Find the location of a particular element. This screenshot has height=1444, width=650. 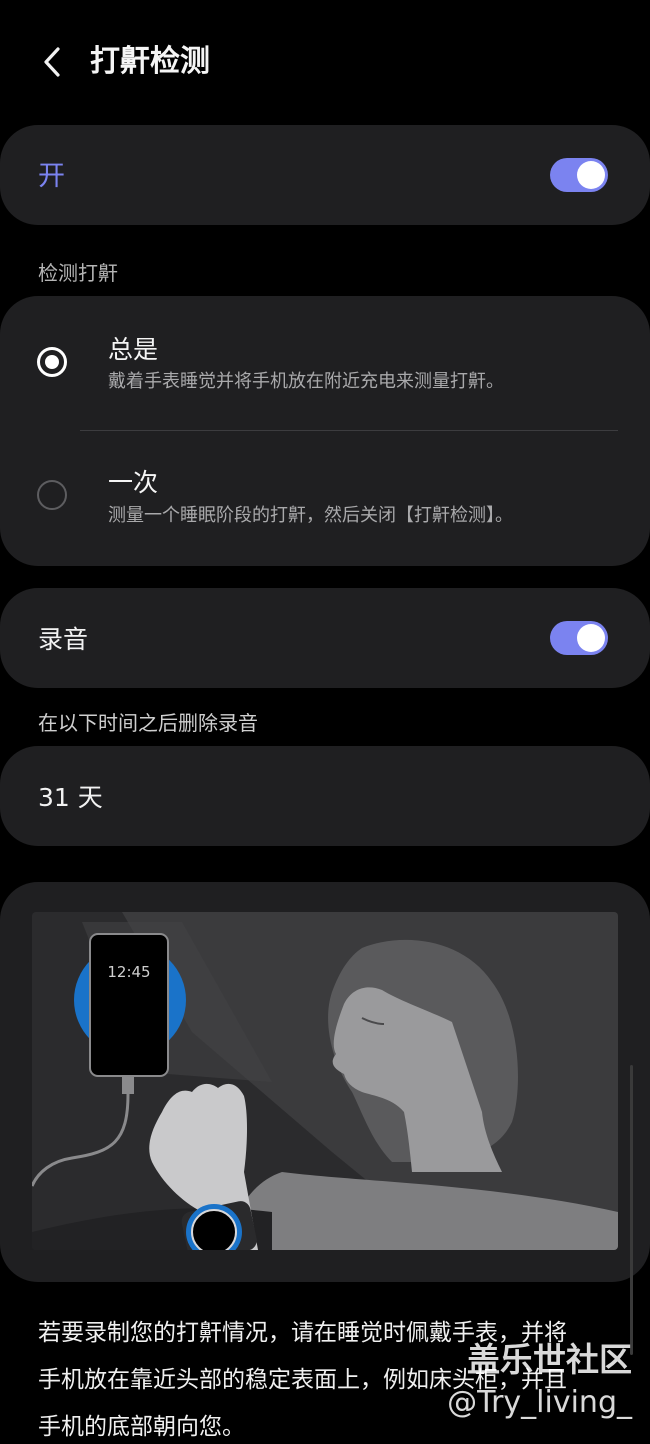

watermark-brand: 盖乐世社区 is located at coordinates (549, 1359).